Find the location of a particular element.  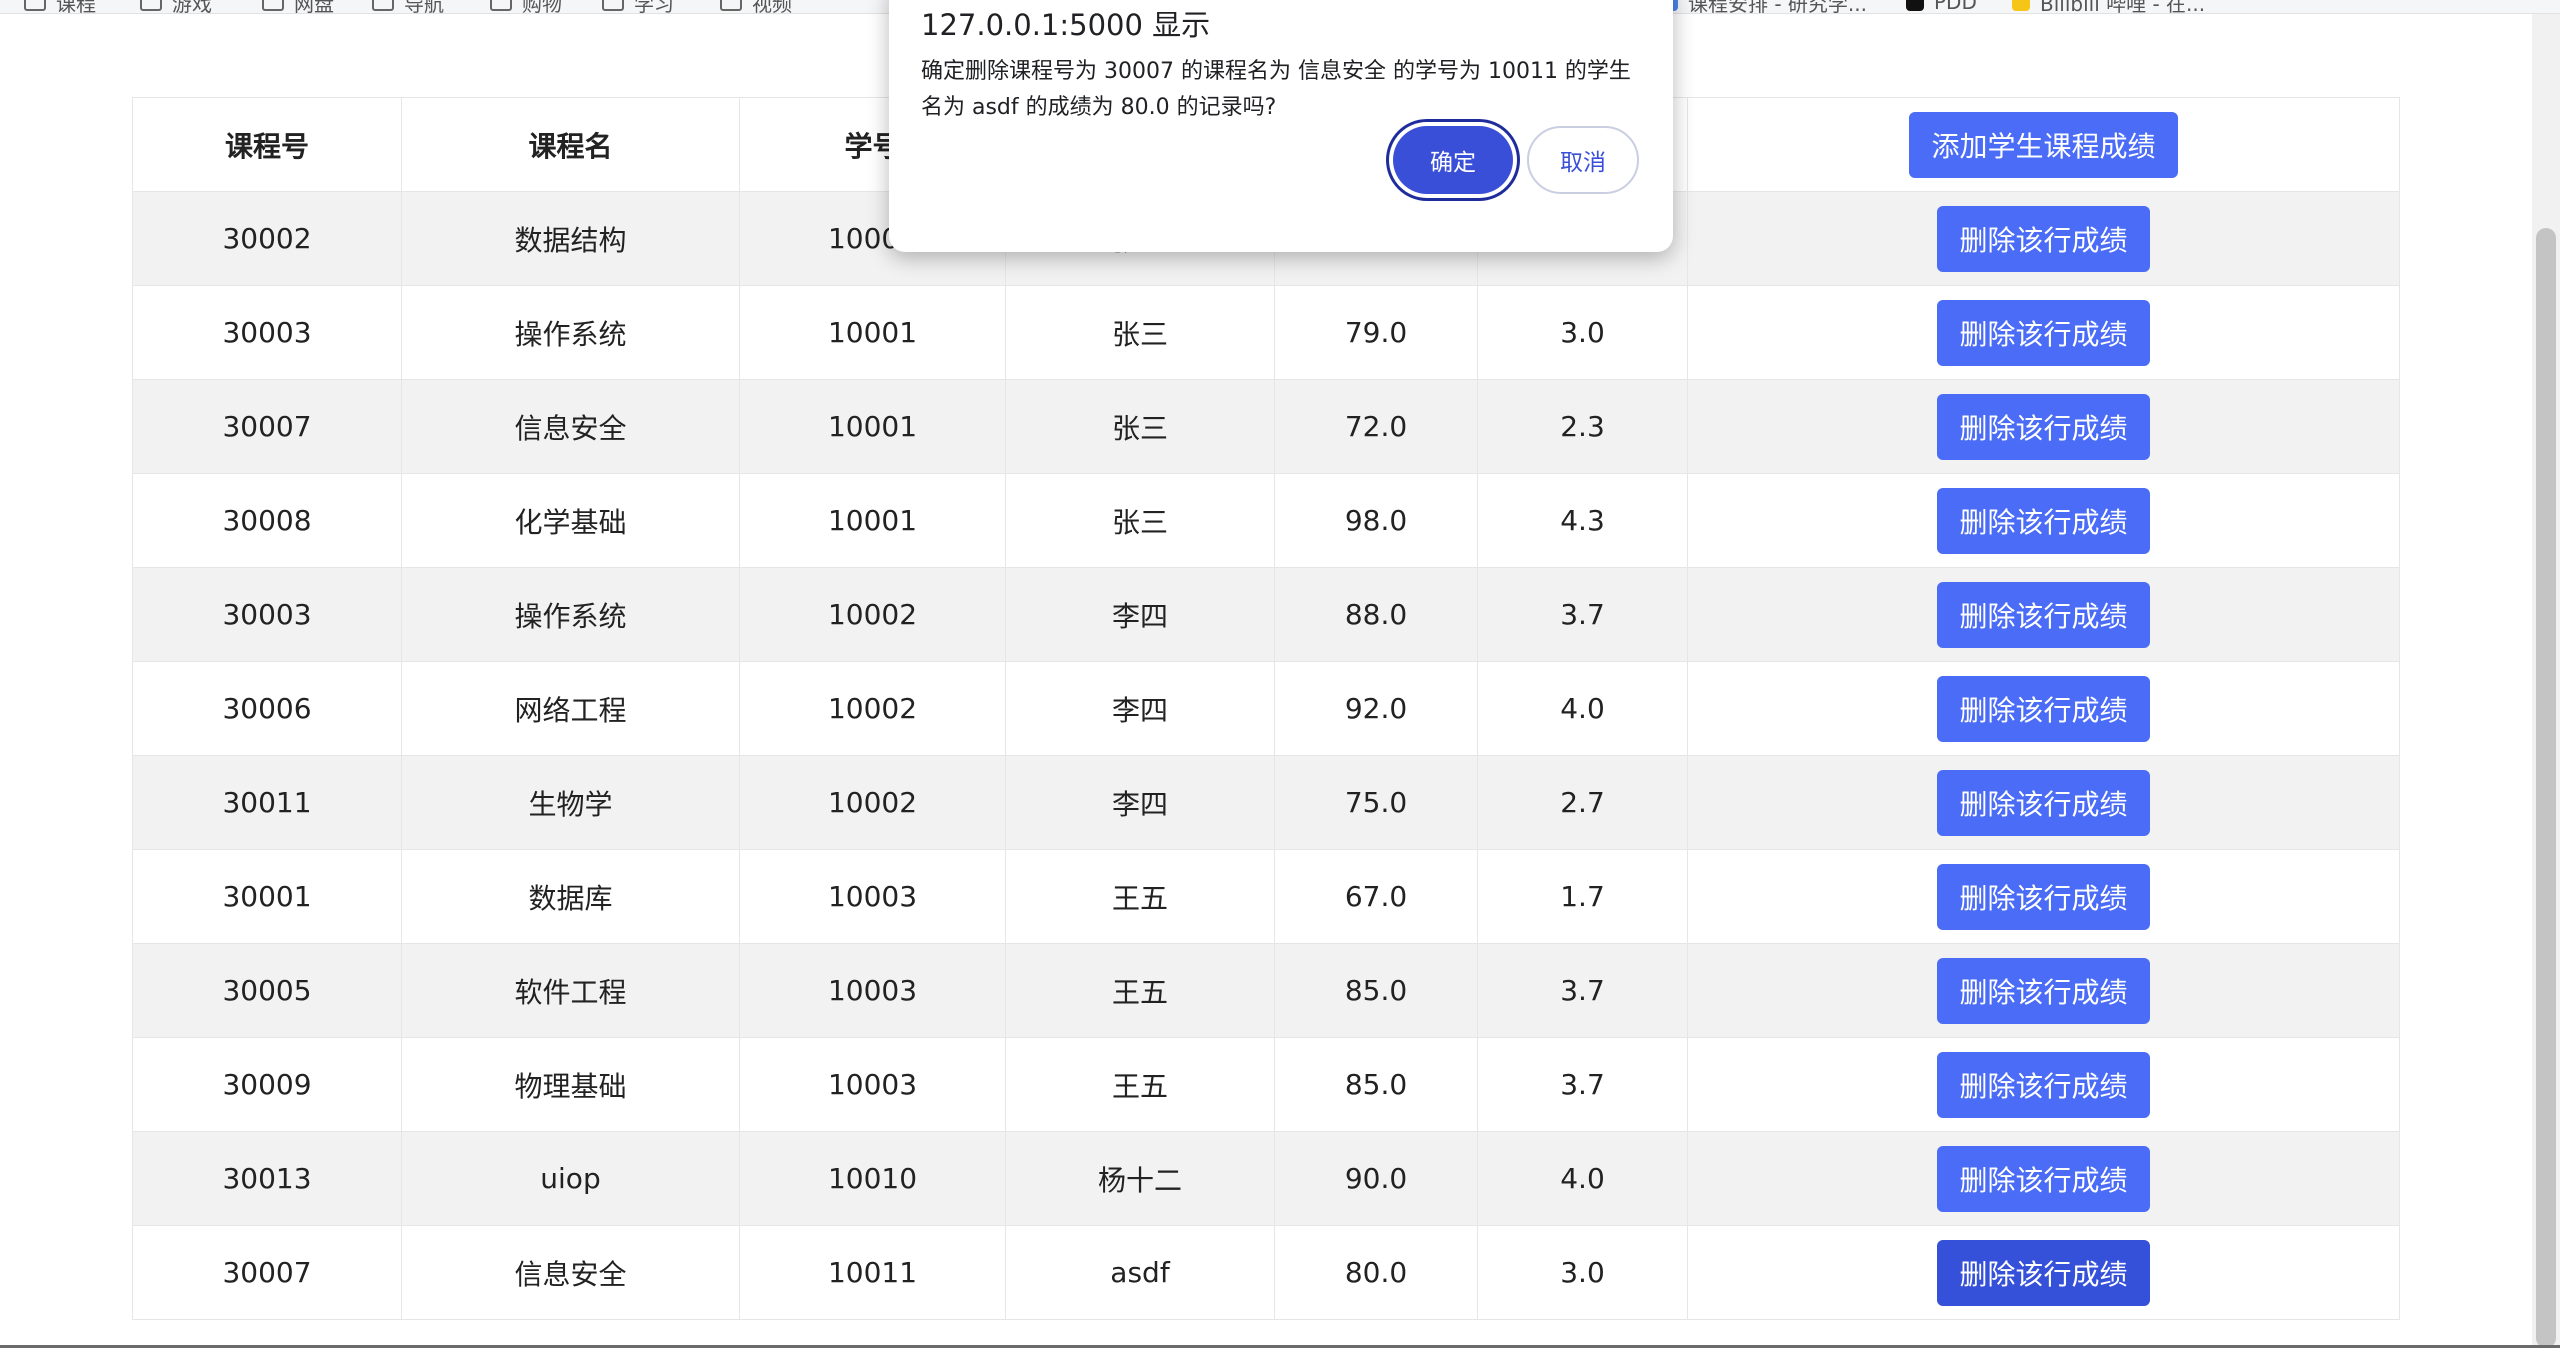

cell-course-id: 30006 is located at coordinates (267, 708).